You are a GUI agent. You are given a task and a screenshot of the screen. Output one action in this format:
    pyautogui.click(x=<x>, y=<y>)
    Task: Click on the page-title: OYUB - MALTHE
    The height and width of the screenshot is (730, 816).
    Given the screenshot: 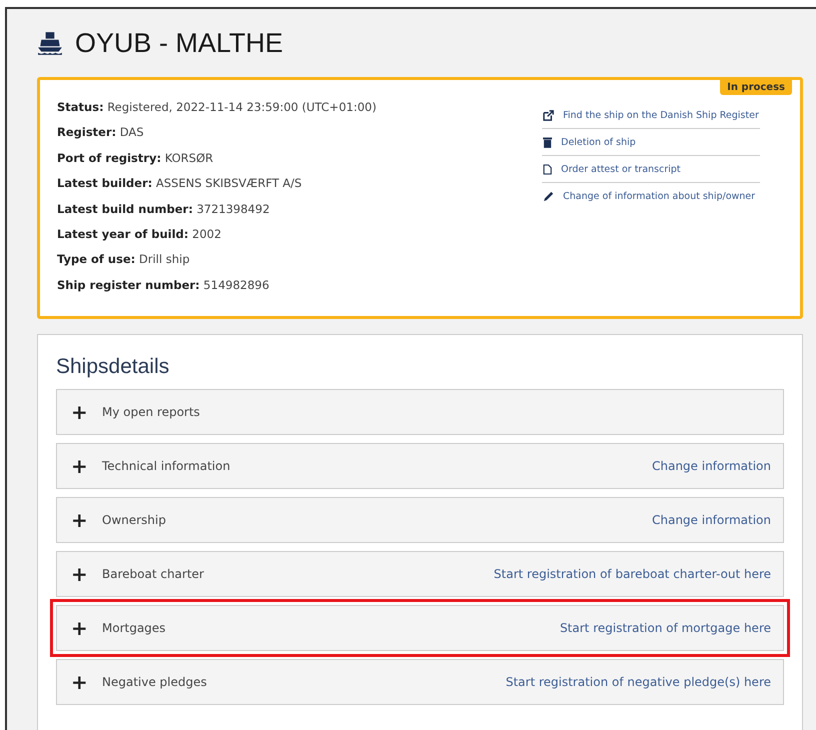 What is the action you would take?
    pyautogui.click(x=179, y=43)
    